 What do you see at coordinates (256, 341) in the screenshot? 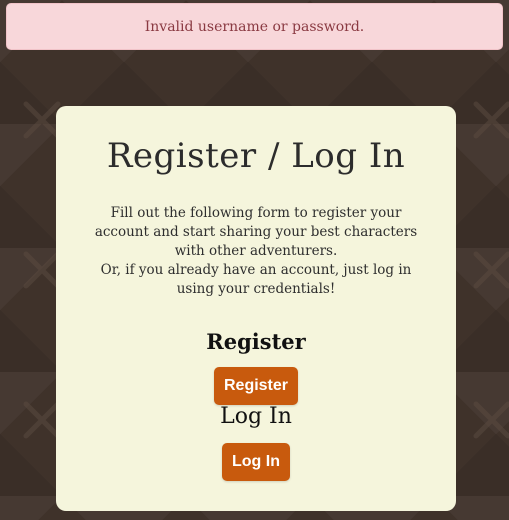
I see `register-heading: Register` at bounding box center [256, 341].